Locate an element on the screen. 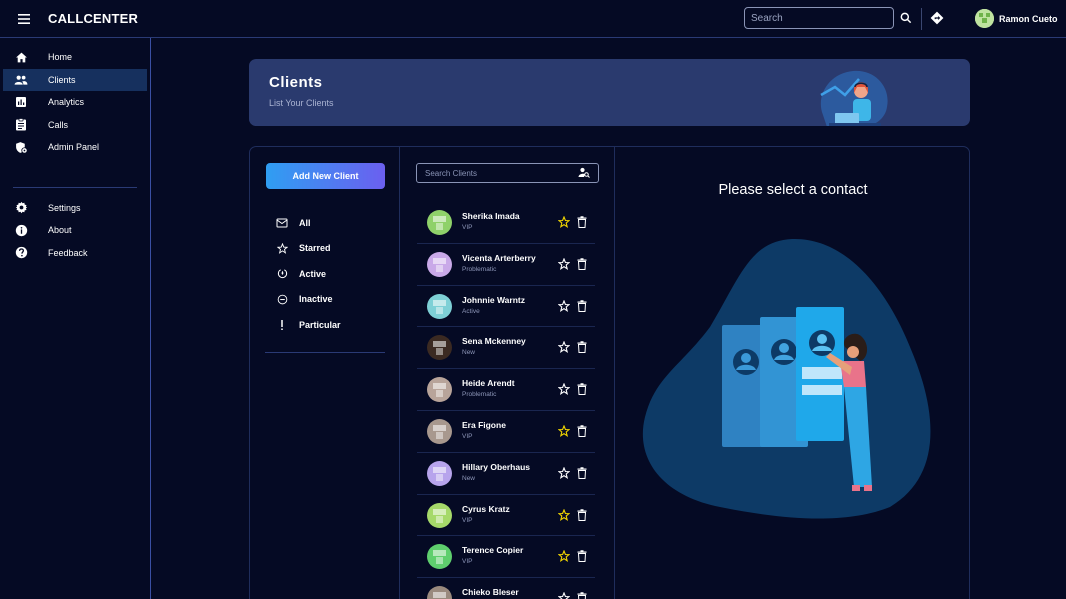 This screenshot has height=599, width=1066. gear-icon is located at coordinates (21, 208).